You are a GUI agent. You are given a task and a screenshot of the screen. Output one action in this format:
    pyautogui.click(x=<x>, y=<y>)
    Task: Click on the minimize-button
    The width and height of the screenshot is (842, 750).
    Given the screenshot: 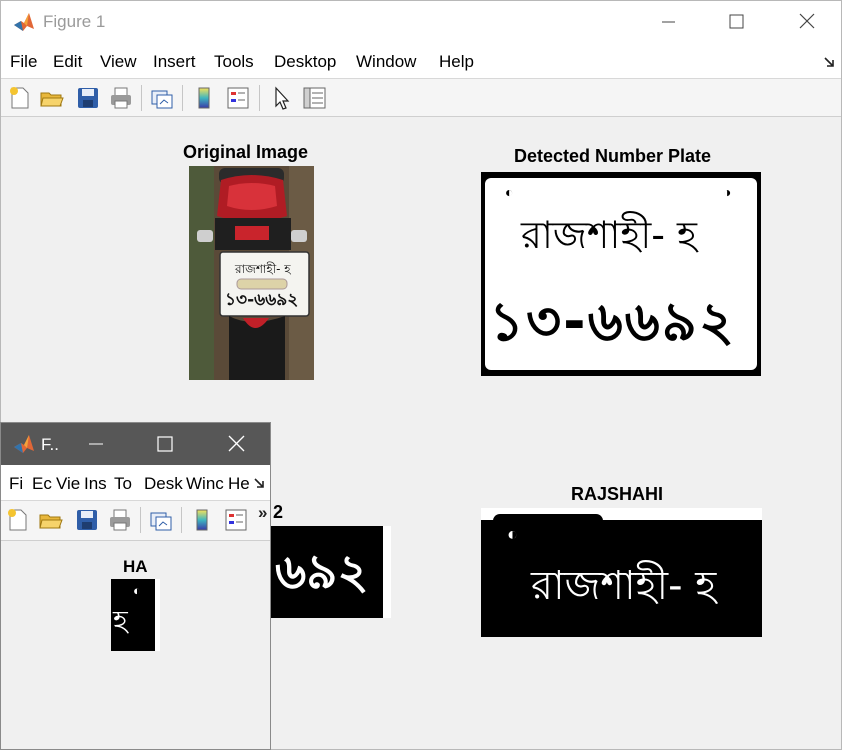 What is the action you would take?
    pyautogui.click(x=668, y=22)
    